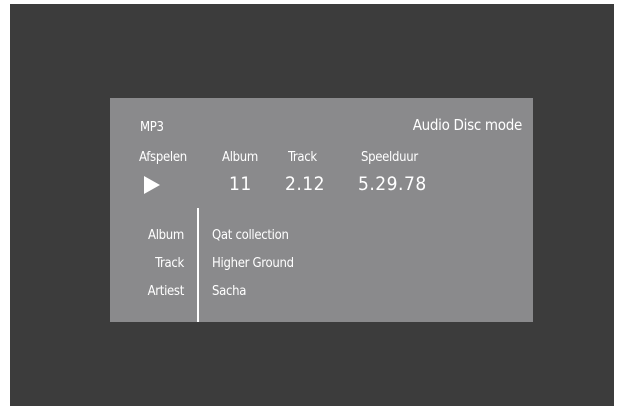 The height and width of the screenshot is (410, 623). What do you see at coordinates (166, 291) in the screenshot?
I see `artist-name-label: Artiest` at bounding box center [166, 291].